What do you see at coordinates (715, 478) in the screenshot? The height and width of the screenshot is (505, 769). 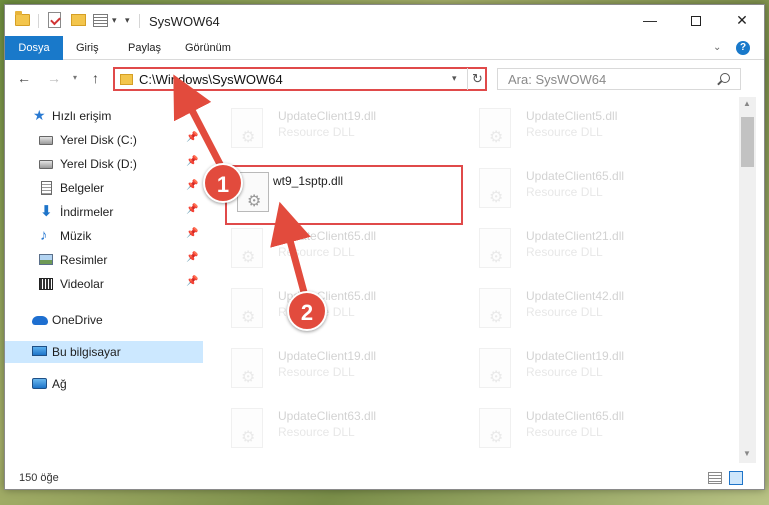 I see `details-view-icon` at bounding box center [715, 478].